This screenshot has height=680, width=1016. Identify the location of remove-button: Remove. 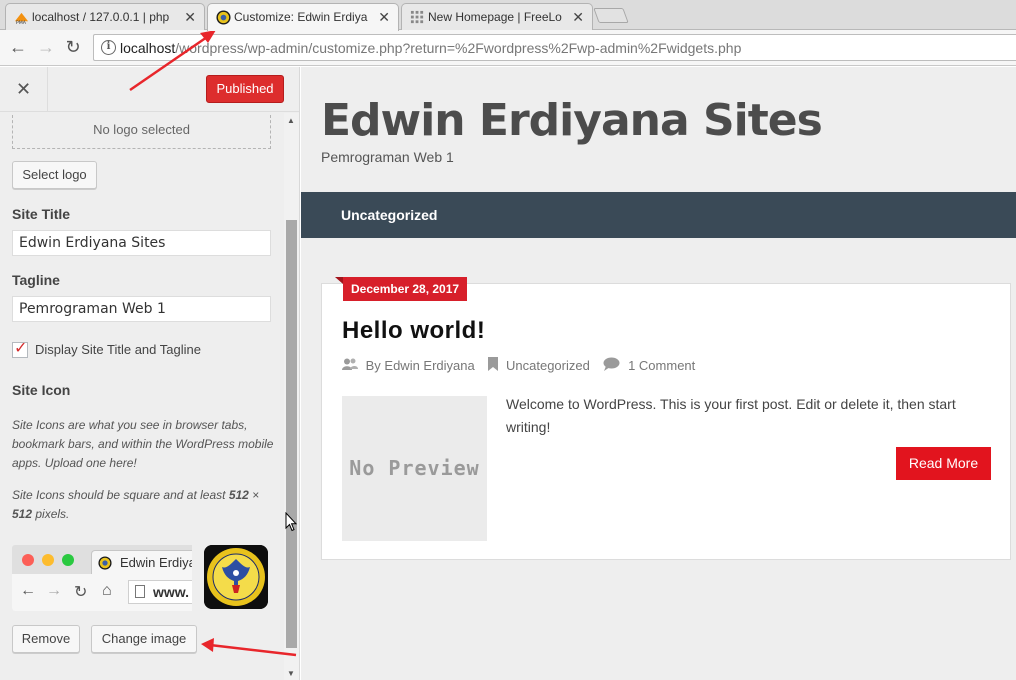
(46, 639).